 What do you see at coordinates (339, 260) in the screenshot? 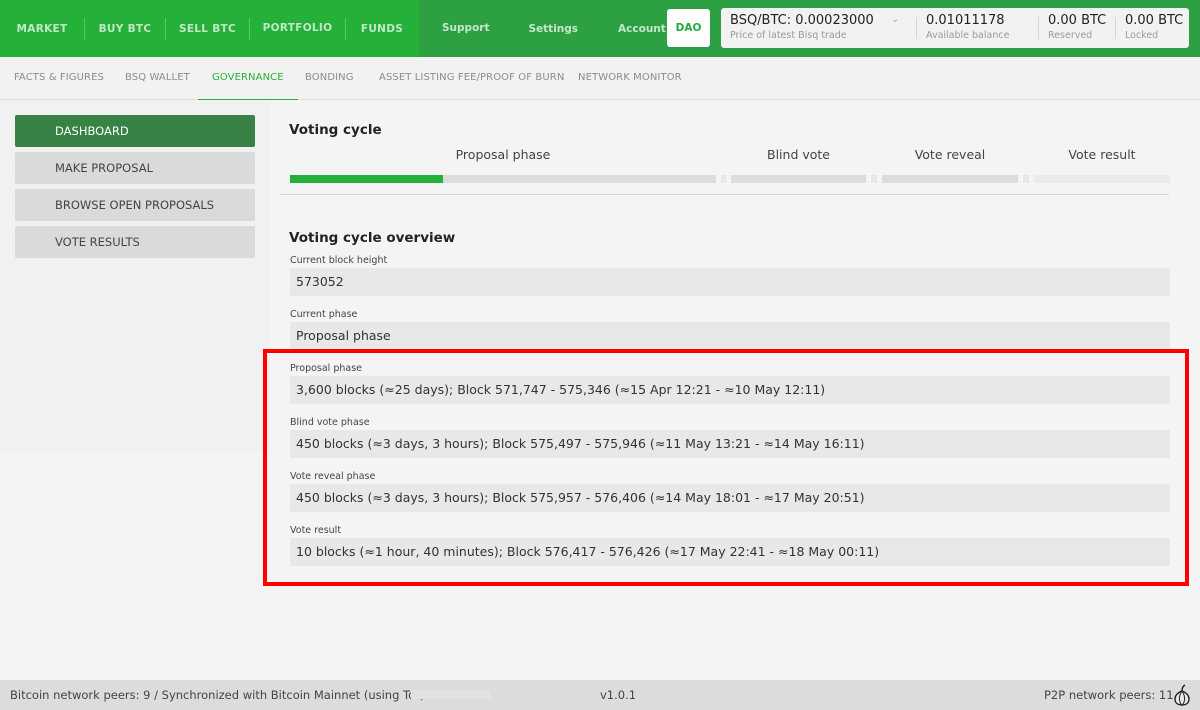
I see `current-block-height-label: Current block height` at bounding box center [339, 260].